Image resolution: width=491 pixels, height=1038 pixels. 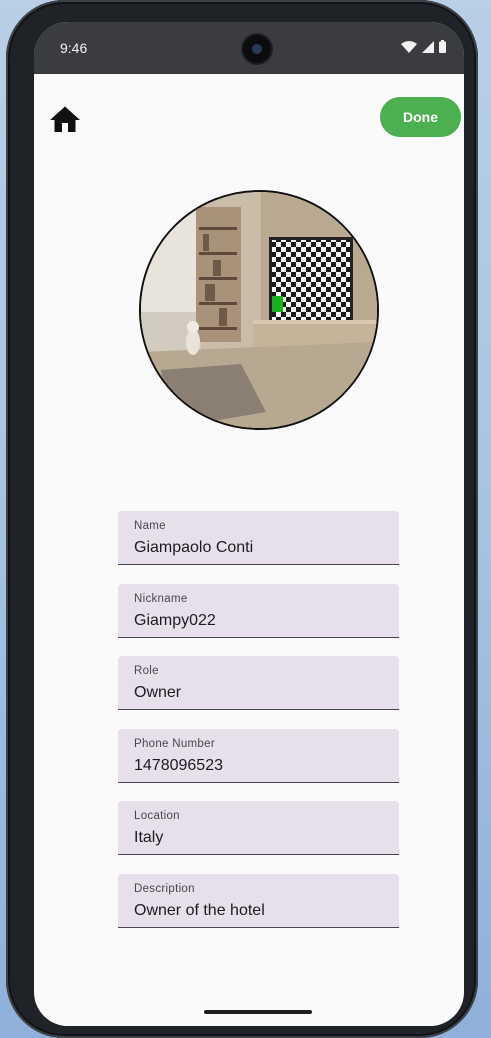 What do you see at coordinates (258, 538) in the screenshot?
I see `name-field: Name Giampaolo Conti` at bounding box center [258, 538].